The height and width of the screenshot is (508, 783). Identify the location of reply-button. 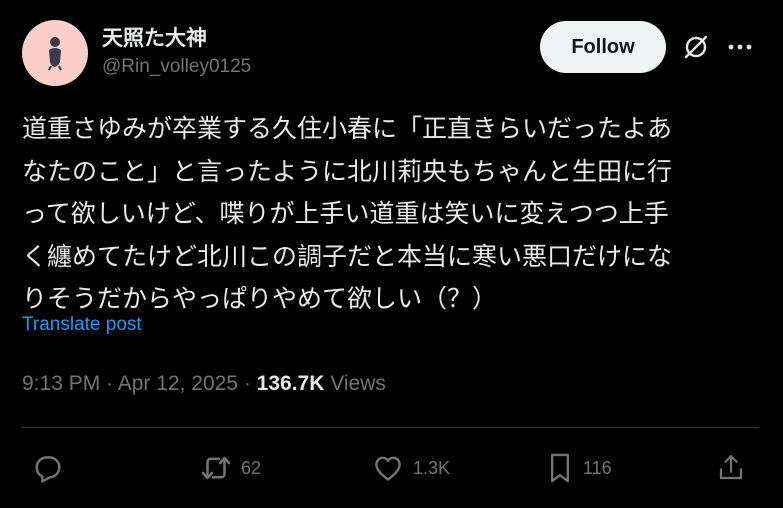
(48, 468).